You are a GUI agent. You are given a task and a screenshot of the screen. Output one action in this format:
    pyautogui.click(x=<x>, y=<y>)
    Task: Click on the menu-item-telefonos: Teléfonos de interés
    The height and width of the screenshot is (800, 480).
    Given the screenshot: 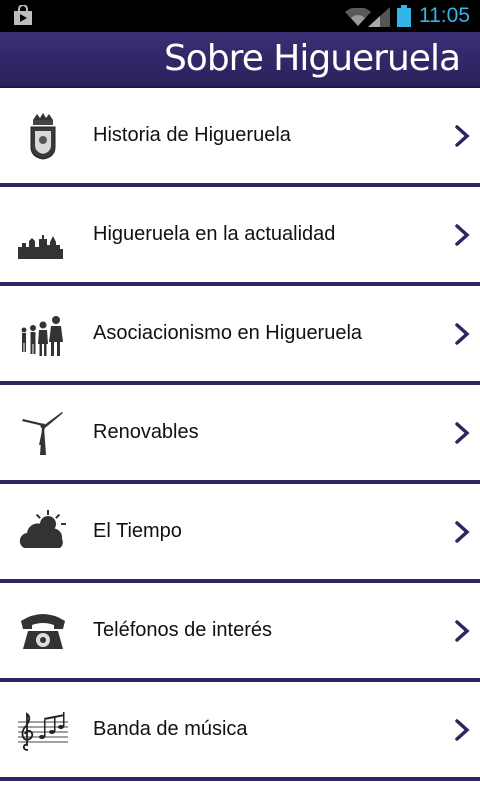 What is the action you would take?
    pyautogui.click(x=240, y=632)
    